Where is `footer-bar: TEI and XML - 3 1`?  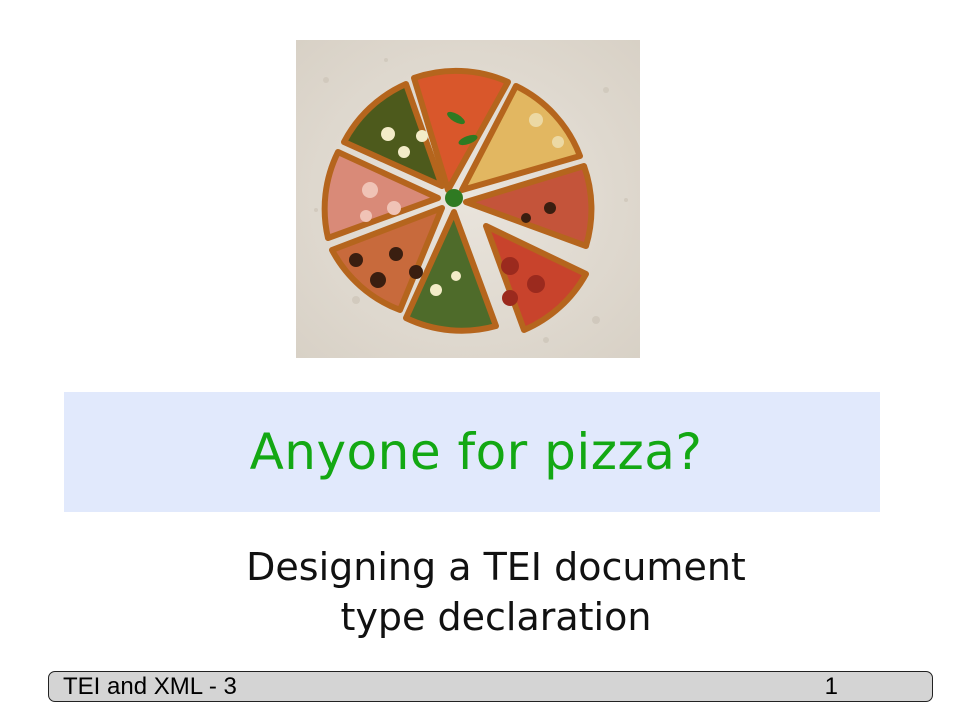 footer-bar: TEI and XML - 3 1 is located at coordinates (490, 686).